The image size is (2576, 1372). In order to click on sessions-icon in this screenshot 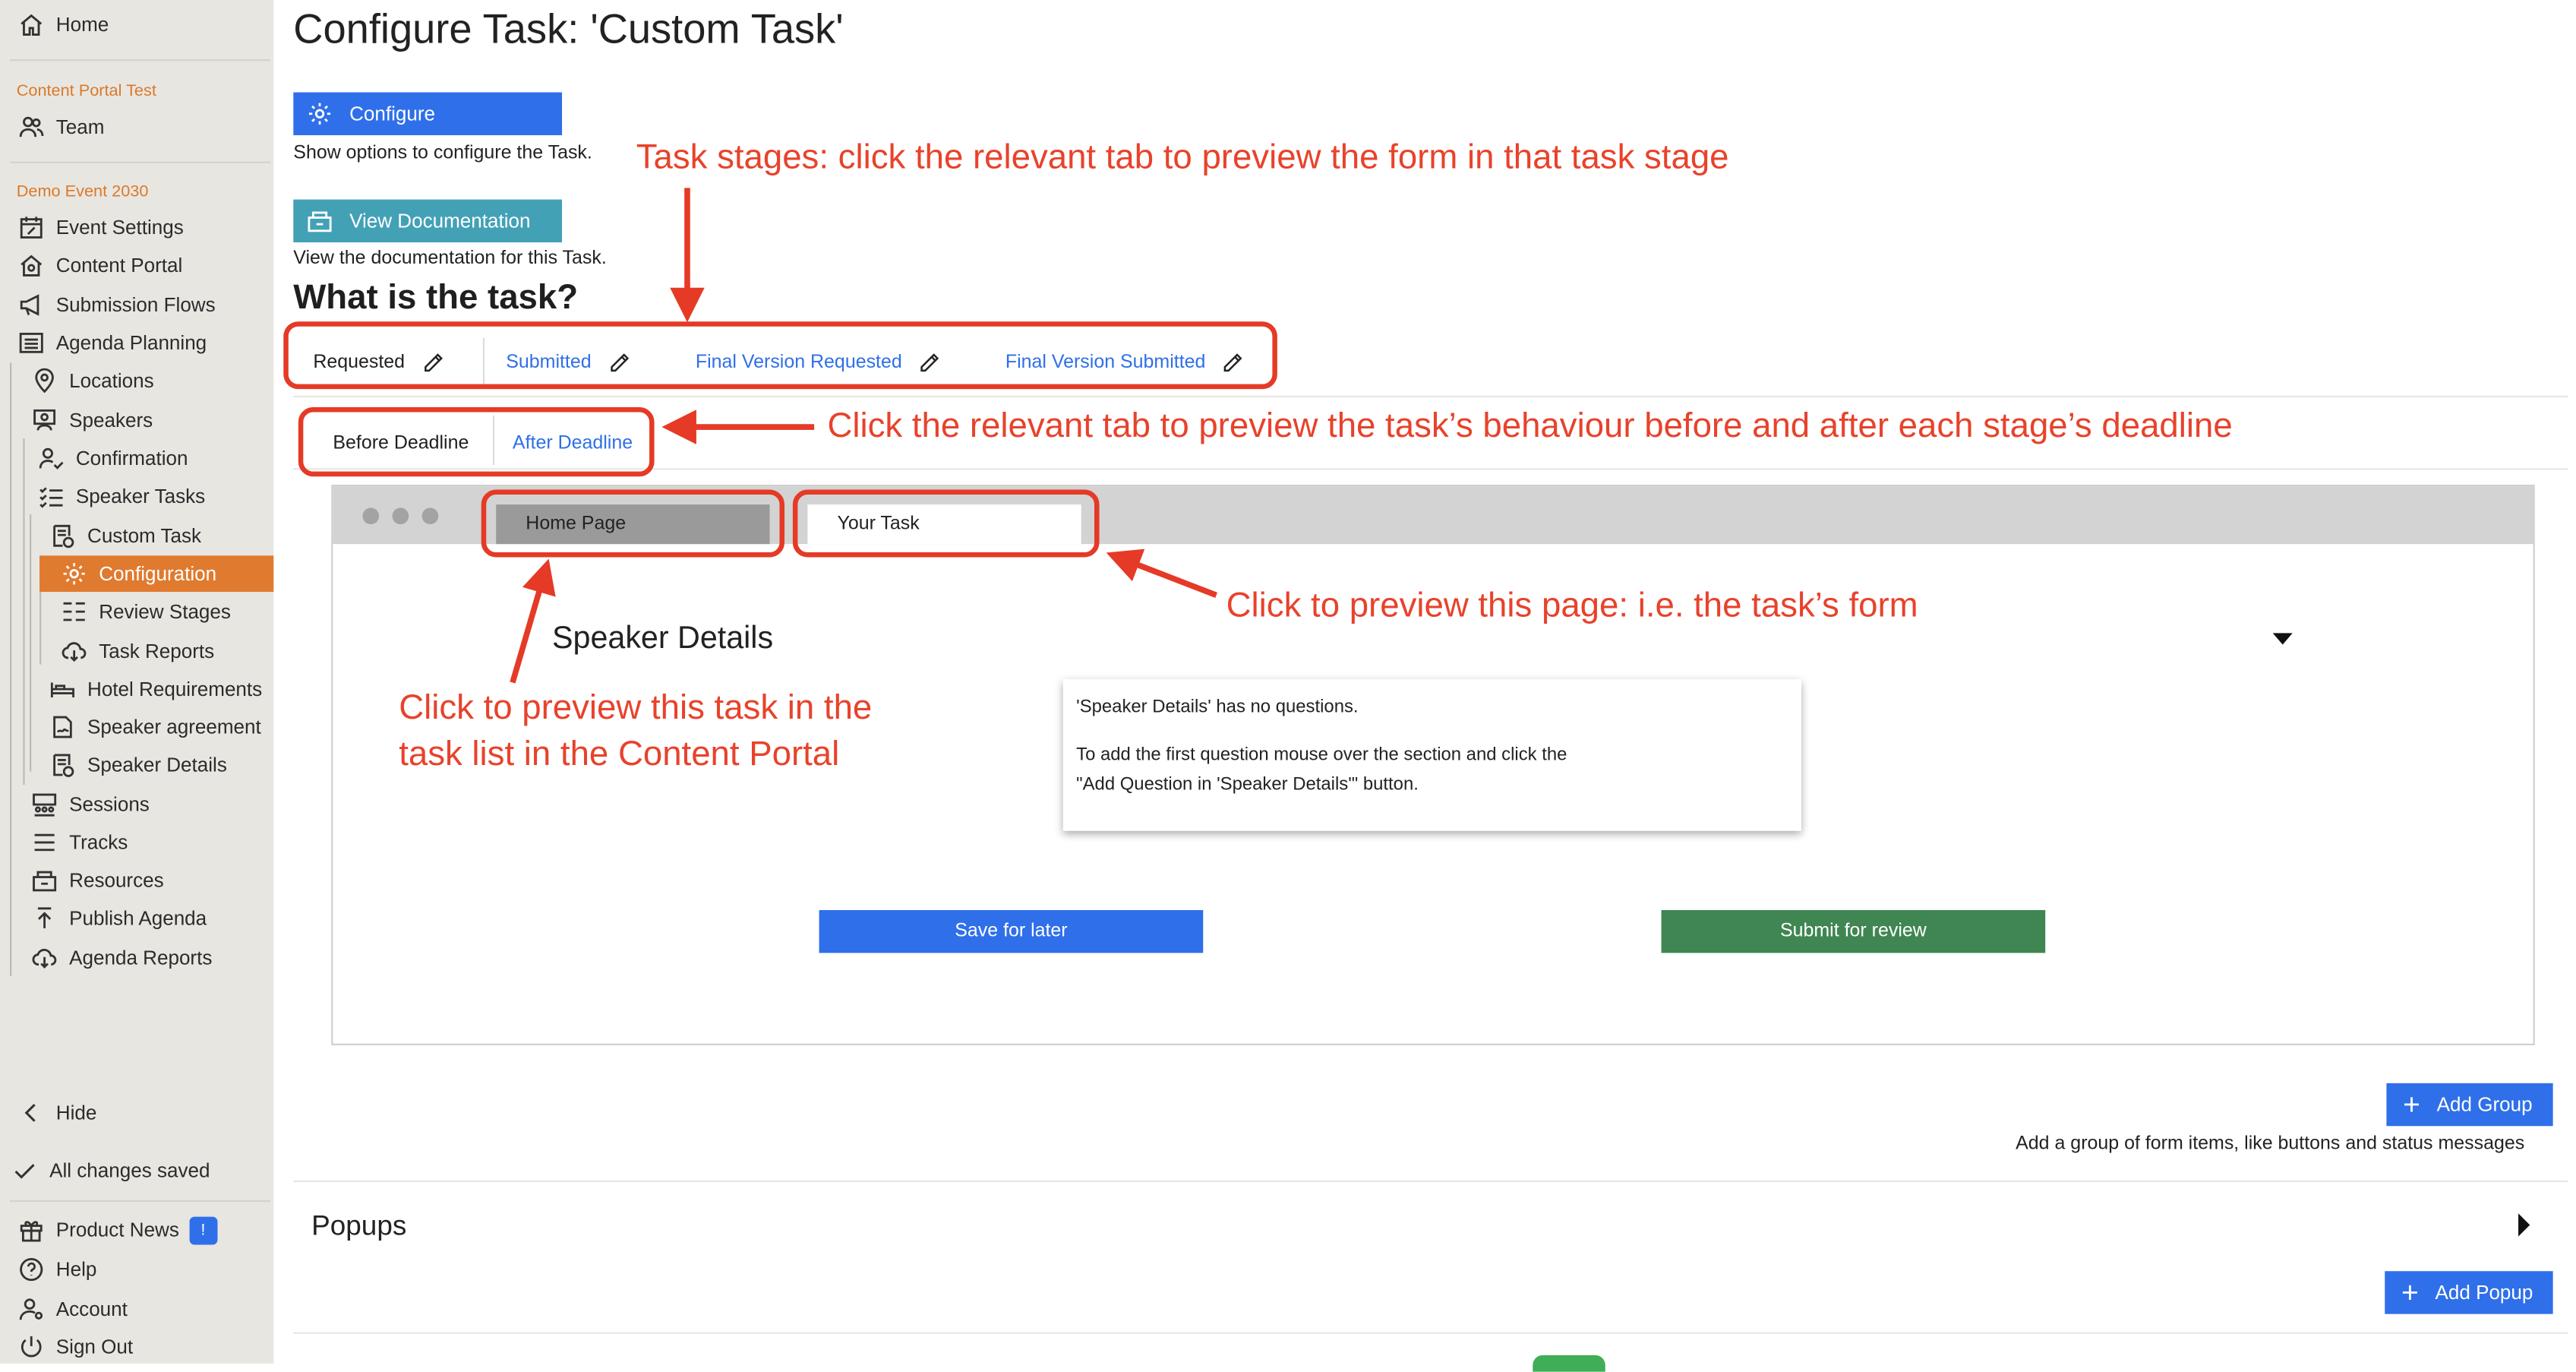, I will do `click(44, 805)`.